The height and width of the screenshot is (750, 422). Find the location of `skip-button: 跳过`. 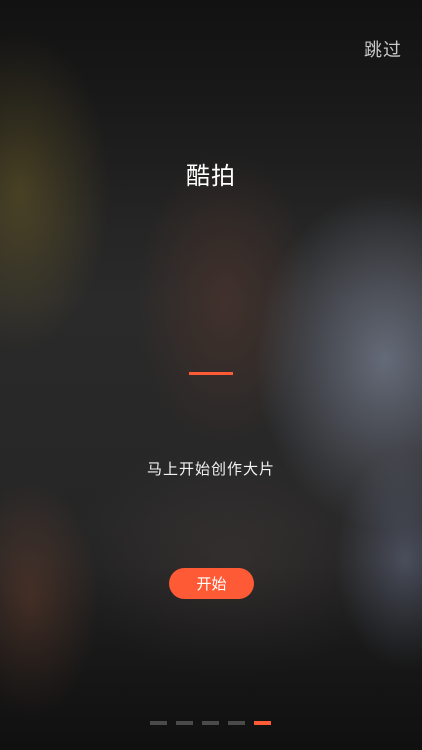

skip-button: 跳过 is located at coordinates (383, 49).